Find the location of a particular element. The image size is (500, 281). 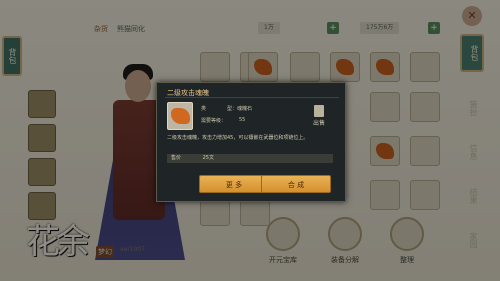

item-type-value: 型：魂魄石 is located at coordinates (240, 109).